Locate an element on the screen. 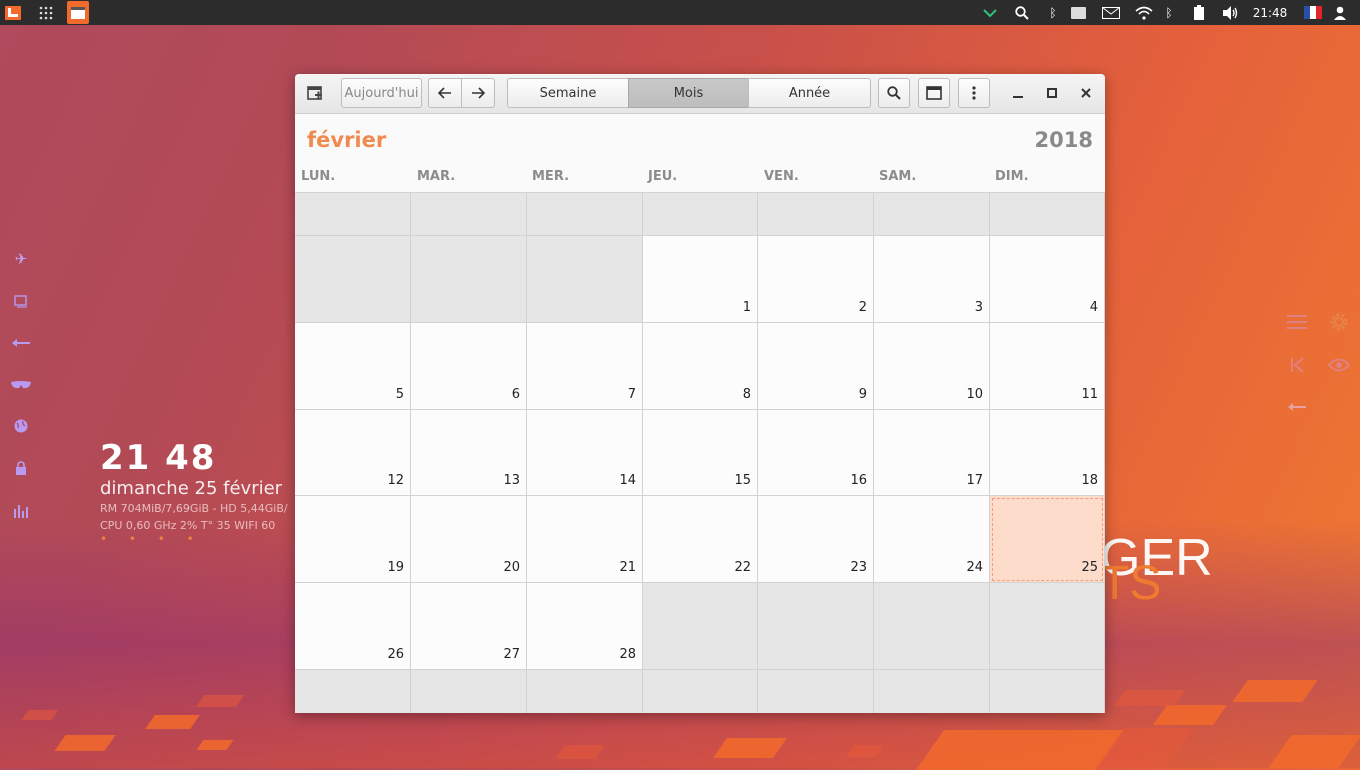 This screenshot has height=770, width=1360. stats-icon is located at coordinates (21, 511).